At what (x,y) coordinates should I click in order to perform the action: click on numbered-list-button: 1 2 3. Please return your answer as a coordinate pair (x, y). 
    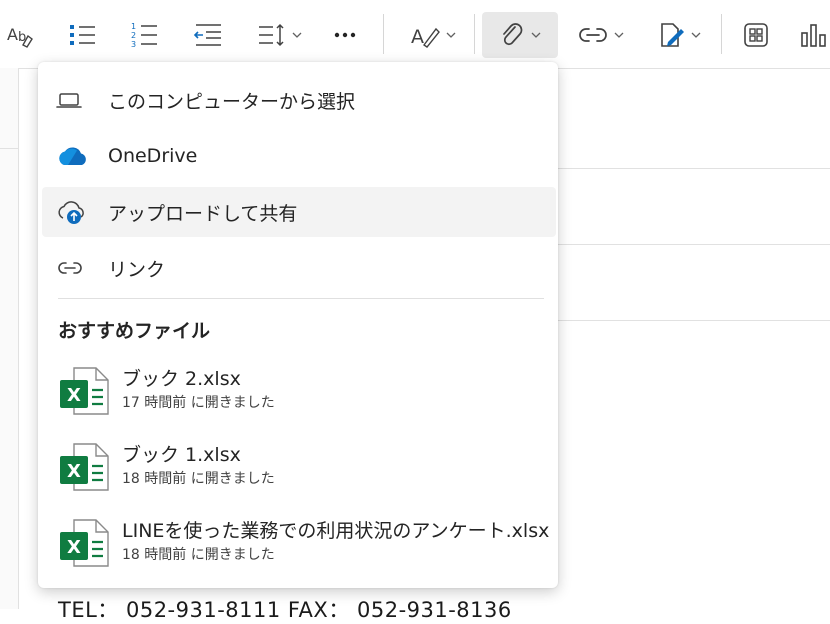
    Looking at the image, I should click on (144, 35).